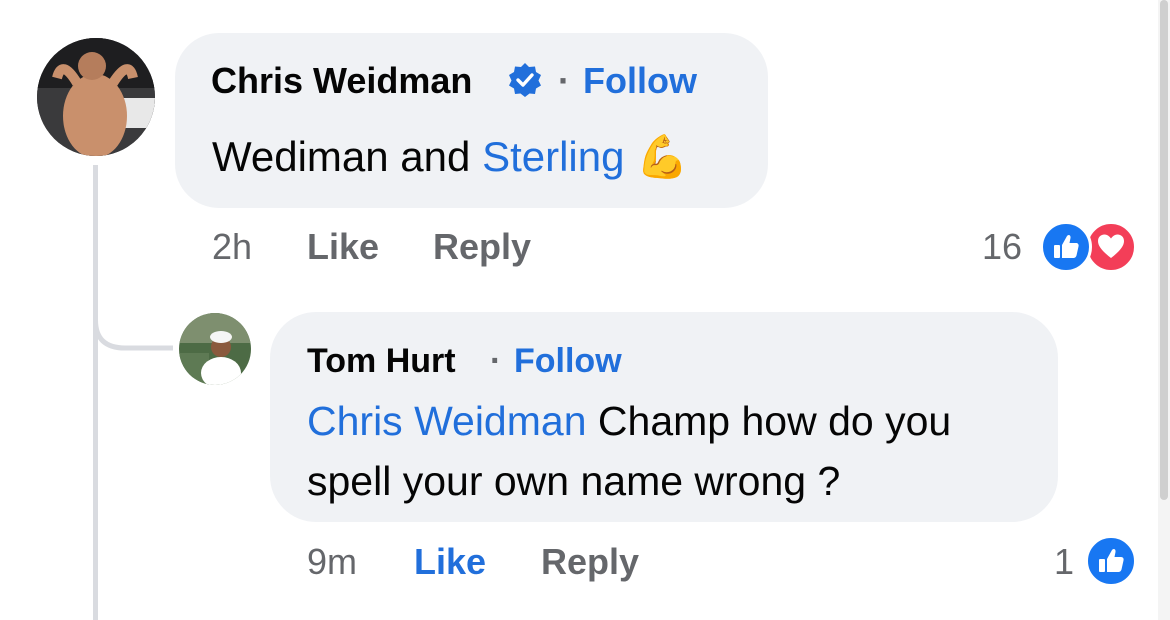 This screenshot has height=620, width=1170. I want to click on reaction-count: 1, so click(1064, 562).